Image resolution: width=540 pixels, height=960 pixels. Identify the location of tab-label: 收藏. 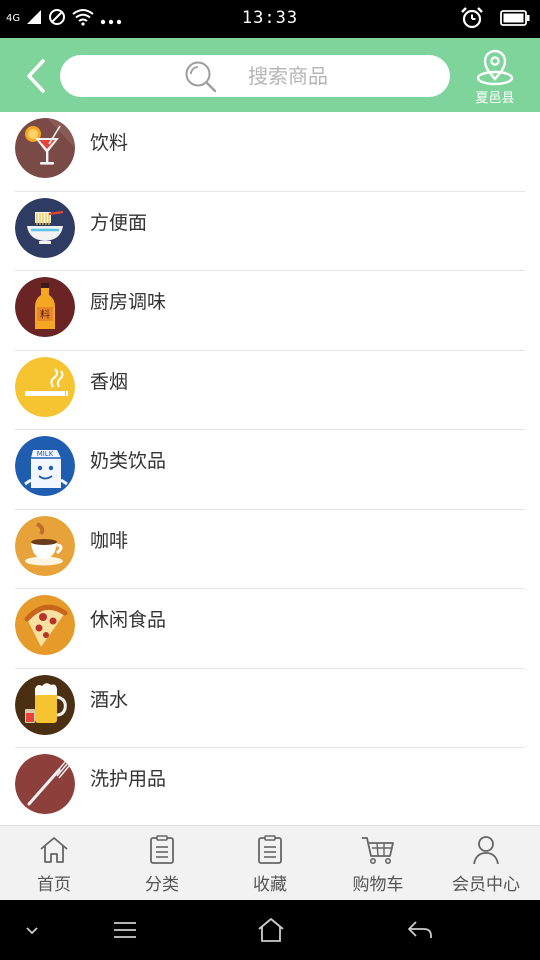
(270, 885).